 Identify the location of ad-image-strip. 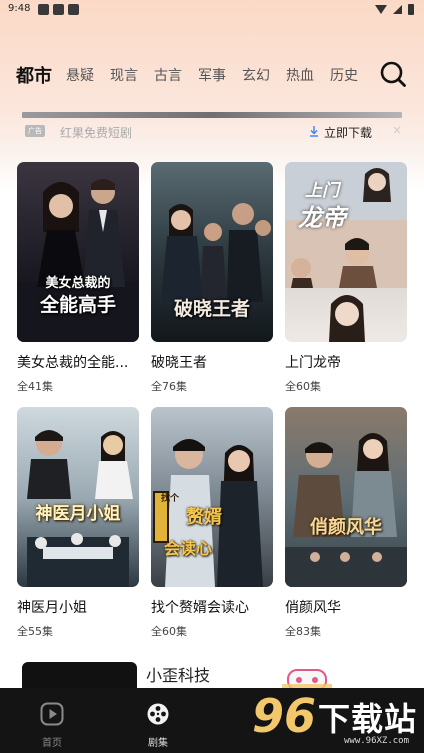
(212, 115).